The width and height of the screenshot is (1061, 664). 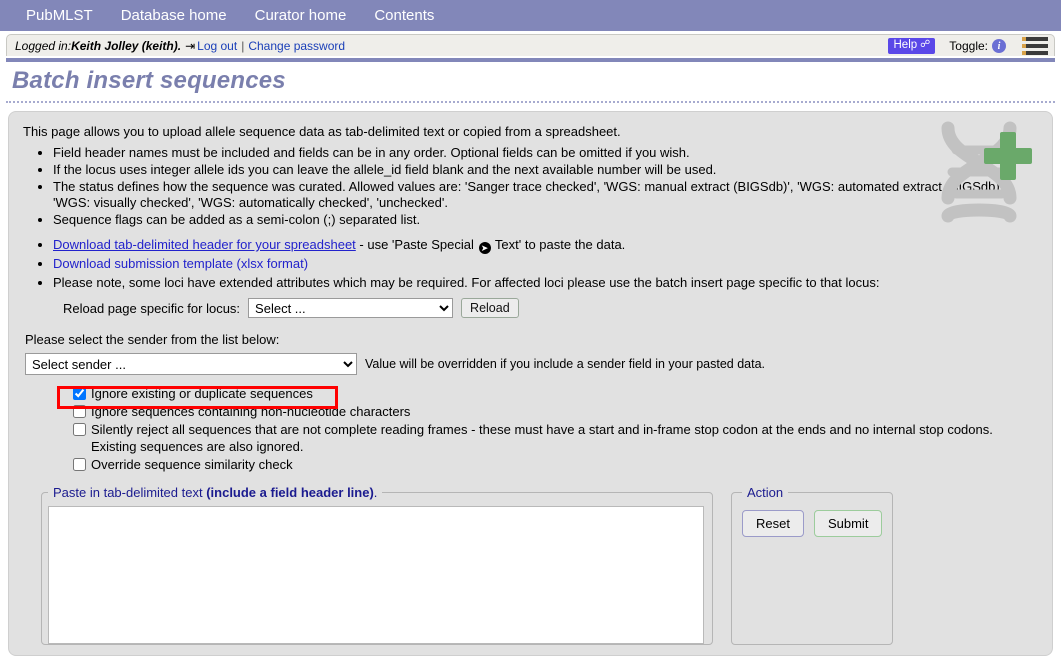 What do you see at coordinates (202, 393) in the screenshot?
I see `checkbox-ignore-existing-label: Ignore existing or duplicate sequences` at bounding box center [202, 393].